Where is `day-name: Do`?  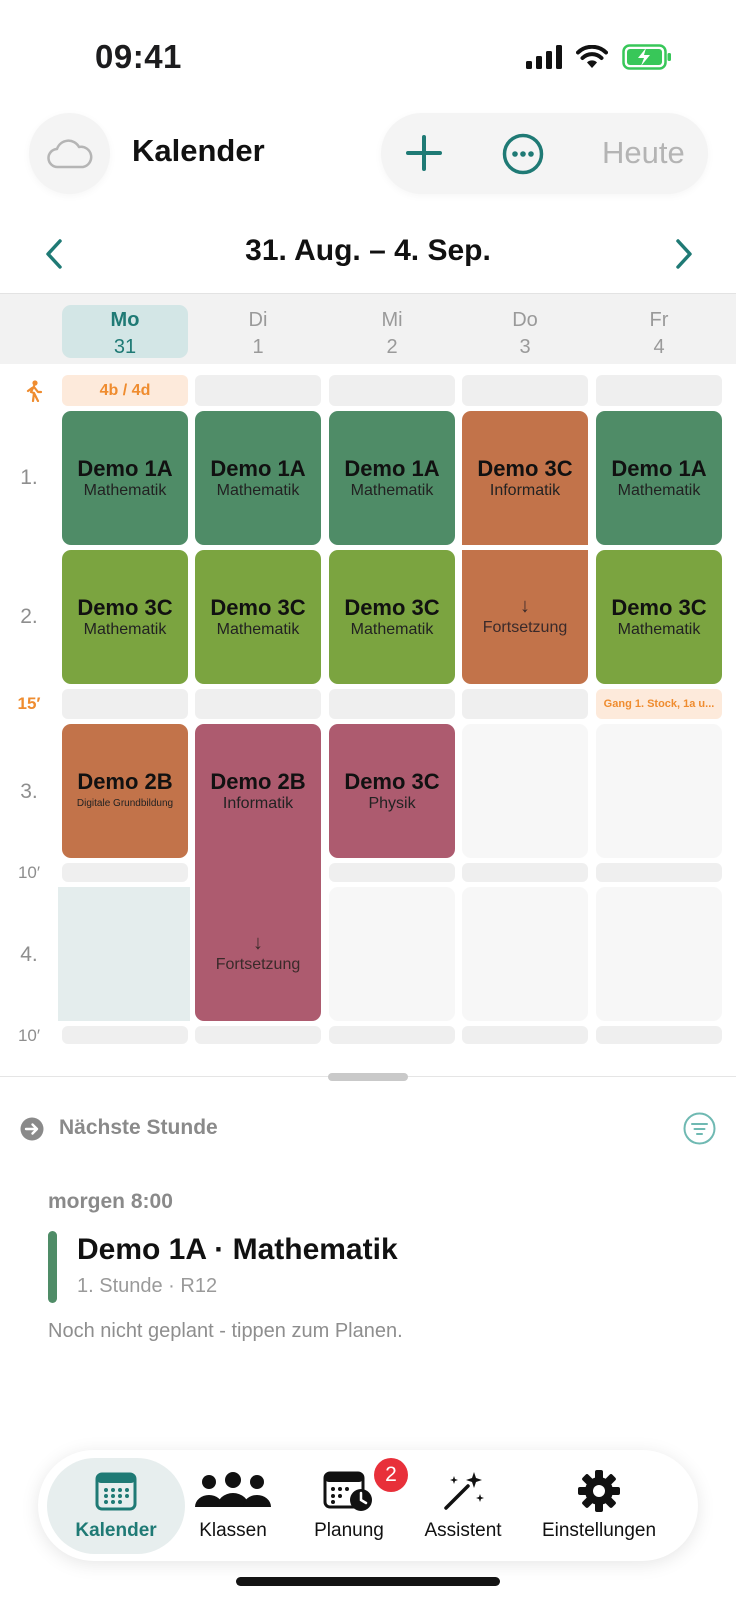 day-name: Do is located at coordinates (525, 320).